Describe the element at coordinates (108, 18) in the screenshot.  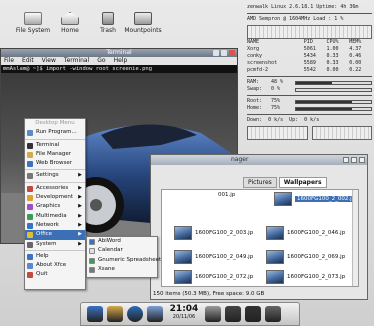
I see `trash-icon` at that location.